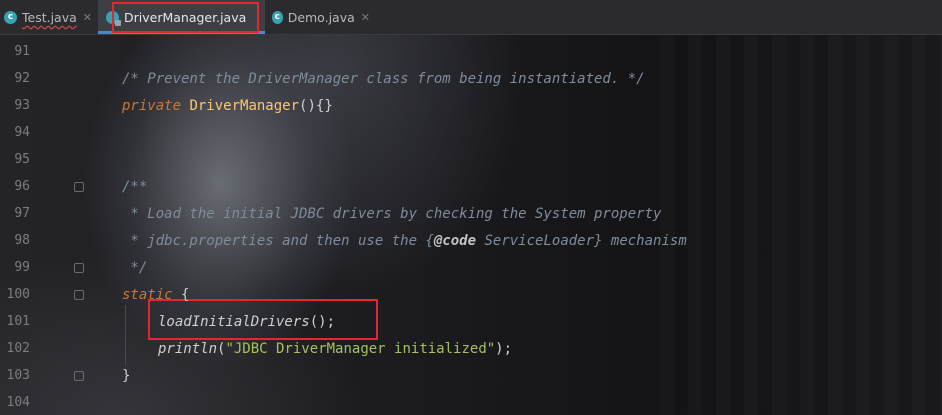 This screenshot has width=942, height=415. What do you see at coordinates (22, 78) in the screenshot?
I see `line-number: 92` at bounding box center [22, 78].